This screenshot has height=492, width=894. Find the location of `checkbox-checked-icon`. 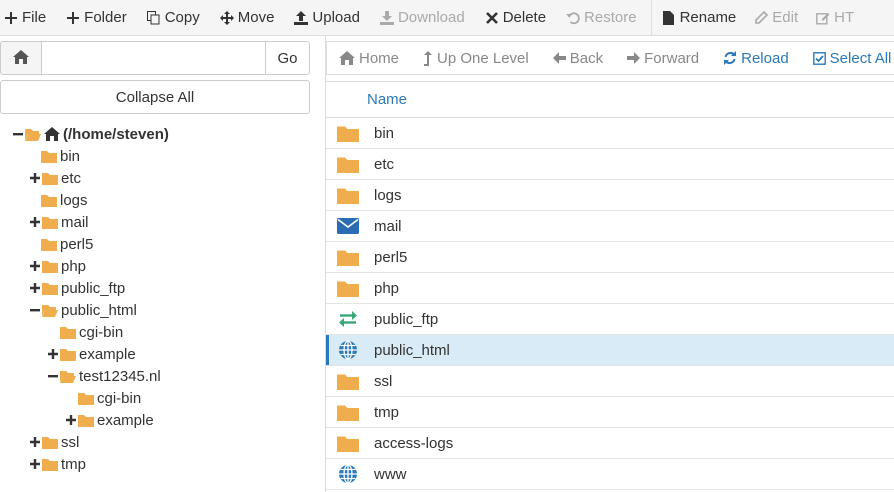

checkbox-checked-icon is located at coordinates (819, 58).